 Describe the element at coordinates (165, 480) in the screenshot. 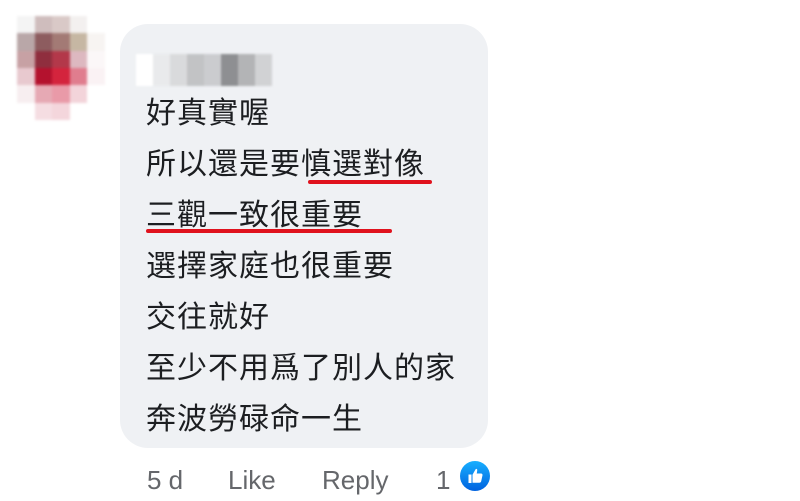

I see `timestamp: 5 d` at that location.